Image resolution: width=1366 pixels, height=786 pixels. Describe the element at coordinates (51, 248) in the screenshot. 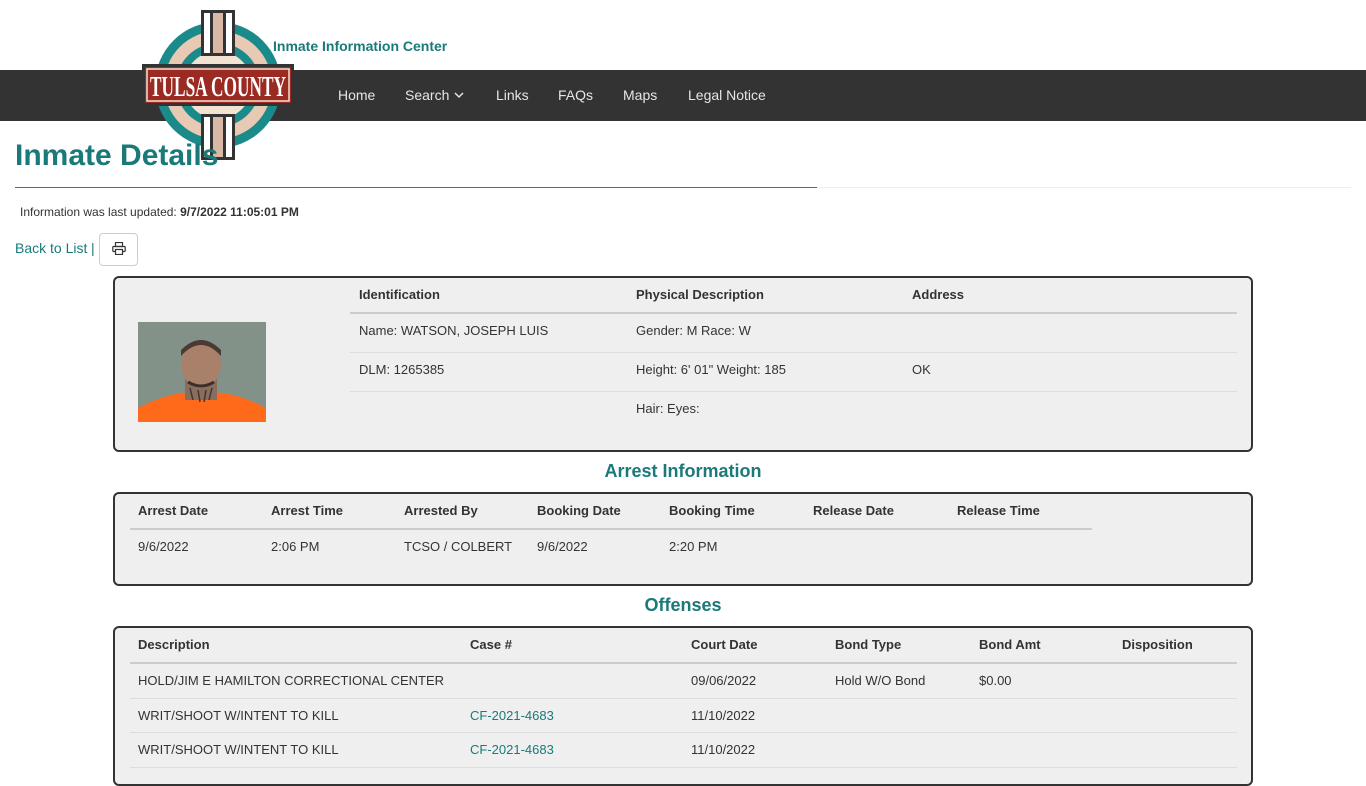

I see `back-to-list-link: Back to List` at that location.